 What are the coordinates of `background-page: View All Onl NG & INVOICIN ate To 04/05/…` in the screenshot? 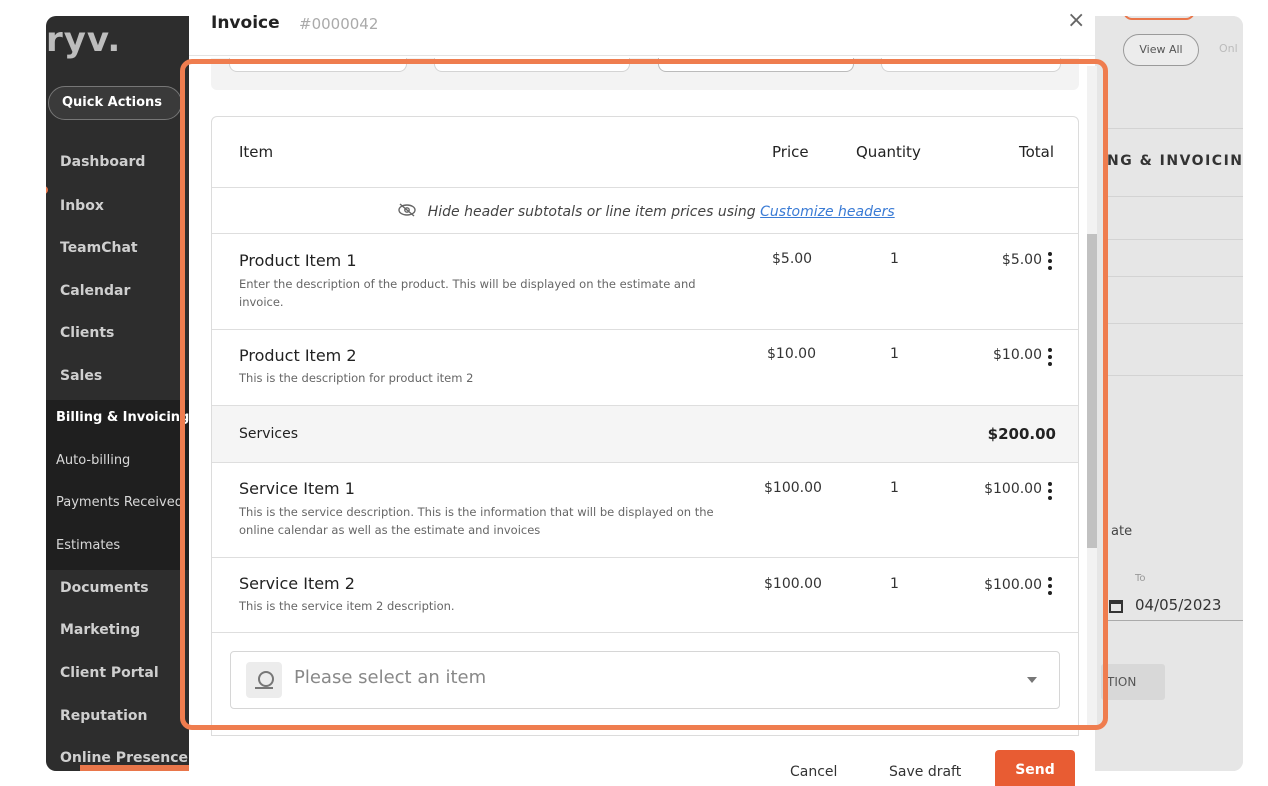 It's located at (1169, 393).